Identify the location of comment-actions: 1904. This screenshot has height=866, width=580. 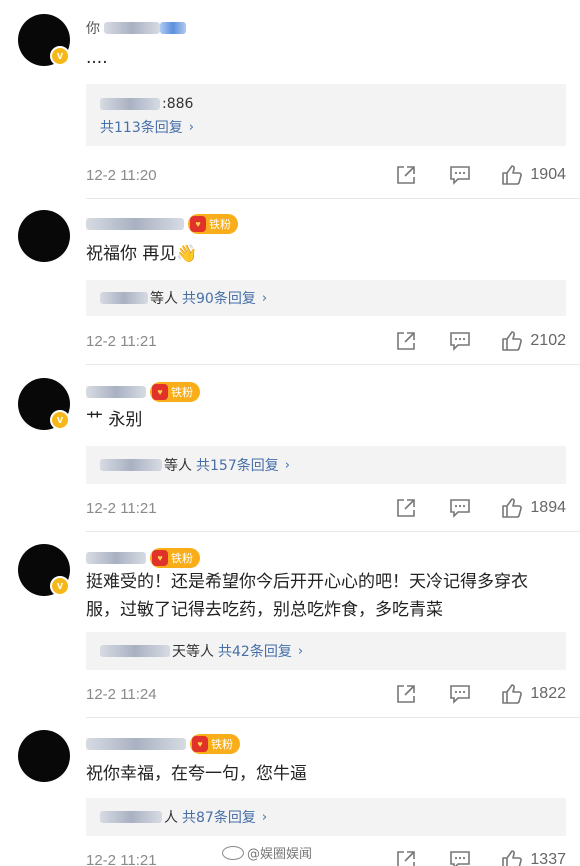
(480, 175).